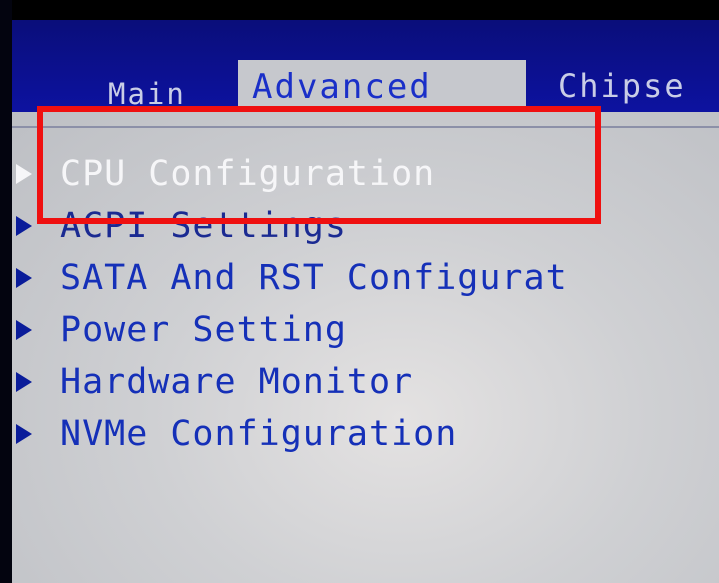  I want to click on menu-item-label: SATA And RST Configurat, so click(314, 277).